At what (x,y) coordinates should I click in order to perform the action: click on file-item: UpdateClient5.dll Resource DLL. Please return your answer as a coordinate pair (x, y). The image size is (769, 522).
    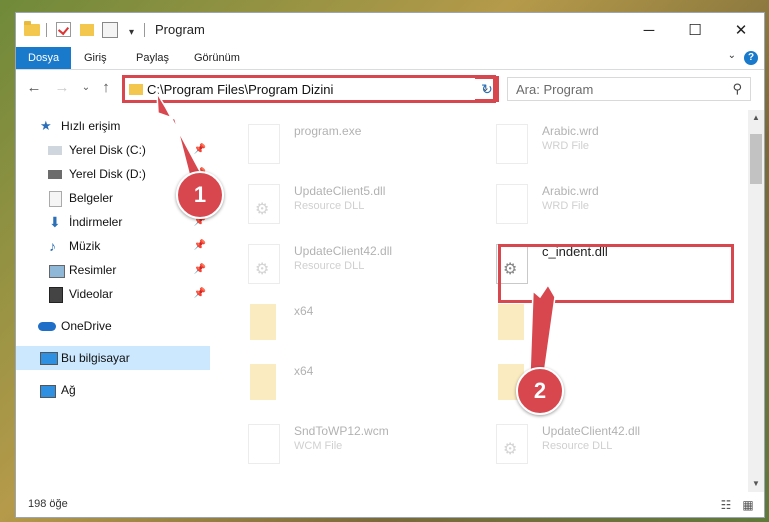
    Looking at the image, I should click on (346, 208).